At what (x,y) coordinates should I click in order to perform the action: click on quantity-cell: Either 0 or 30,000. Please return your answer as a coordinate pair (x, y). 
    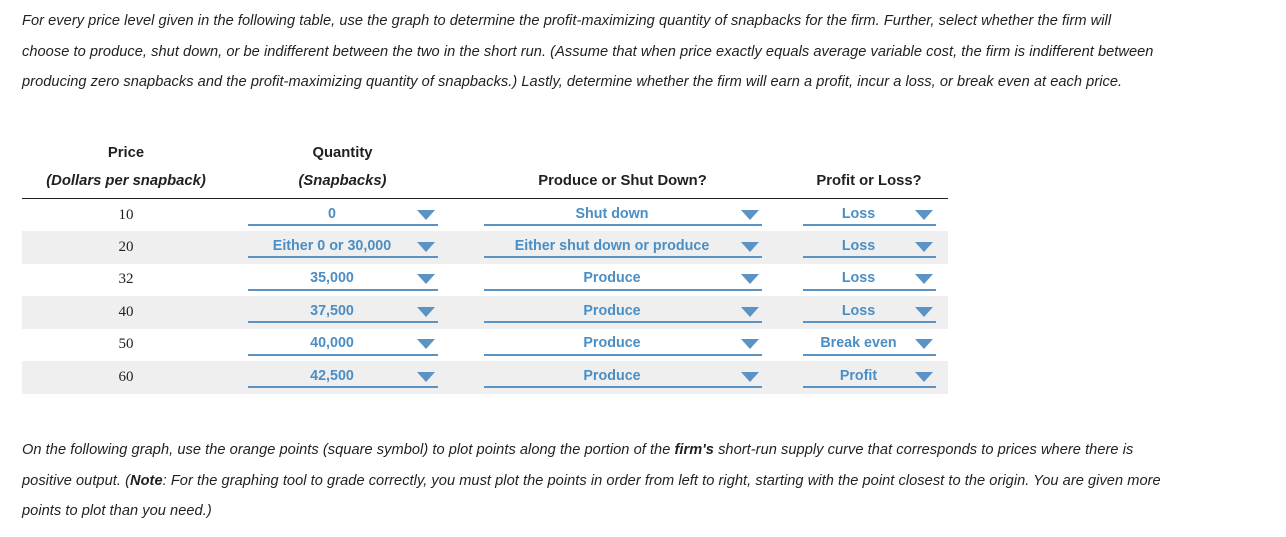
    Looking at the image, I should click on (342, 247).